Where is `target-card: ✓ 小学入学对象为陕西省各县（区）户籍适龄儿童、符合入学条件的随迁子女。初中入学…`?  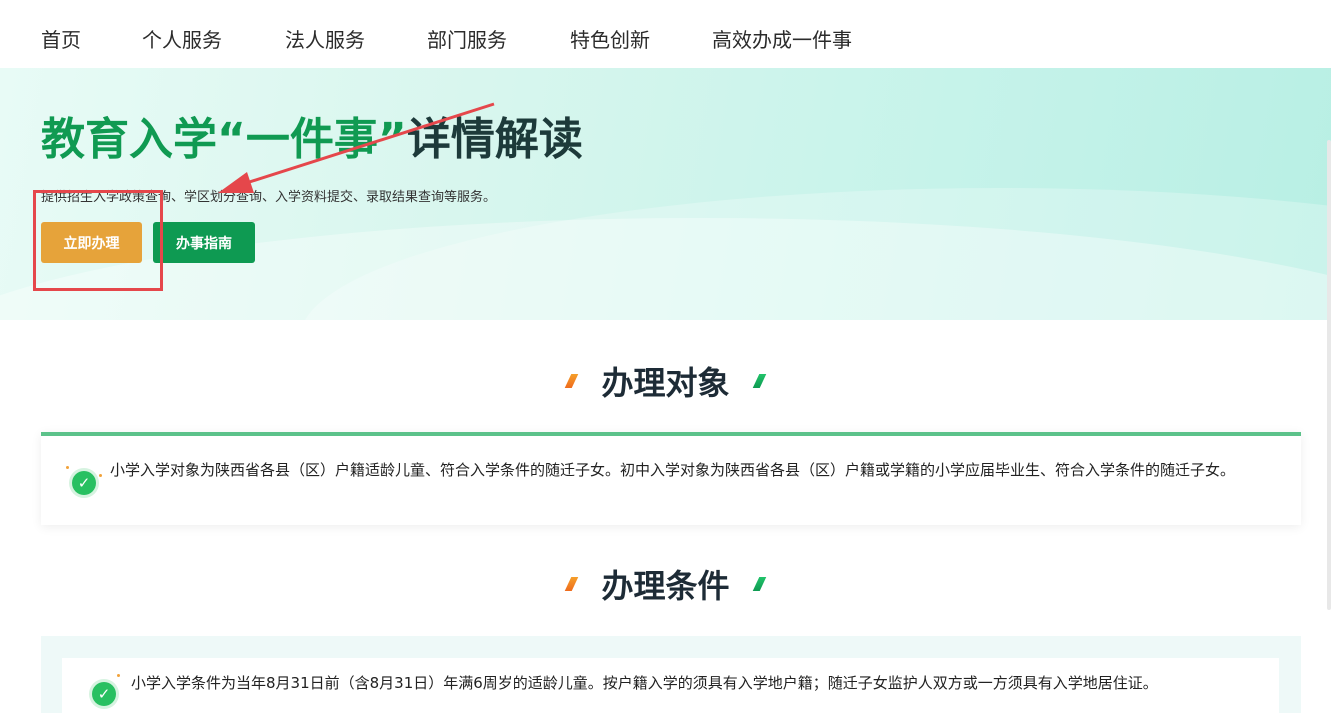
target-card: ✓ 小学入学对象为陕西省各县（区）户籍适龄儿童、符合入学条件的随迁子女。初中入学… is located at coordinates (671, 478).